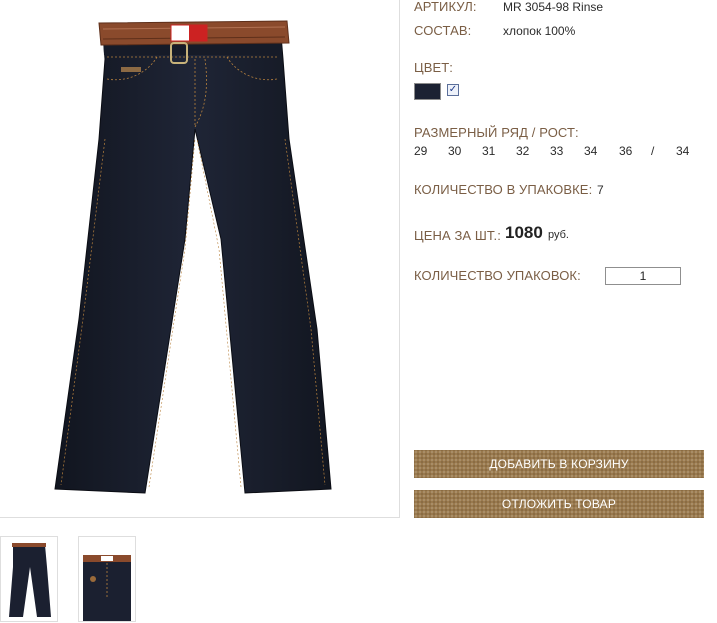 This screenshot has width=717, height=623. I want to click on size-value: 36, so click(626, 151).